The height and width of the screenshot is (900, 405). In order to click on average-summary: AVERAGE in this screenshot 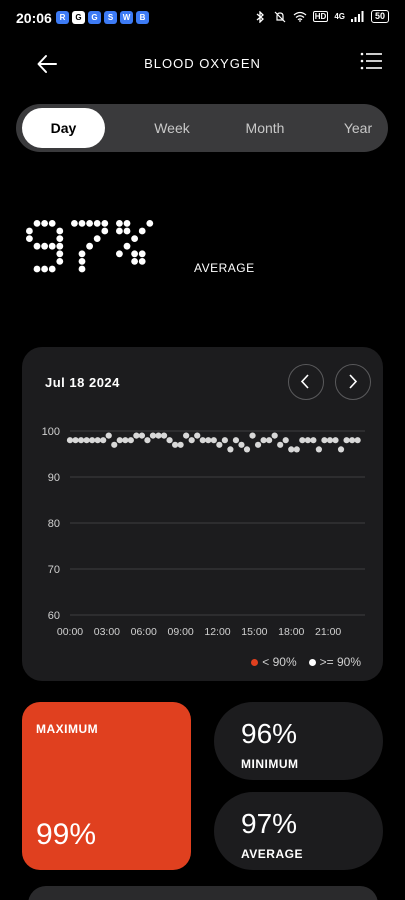, I will do `click(204, 246)`.